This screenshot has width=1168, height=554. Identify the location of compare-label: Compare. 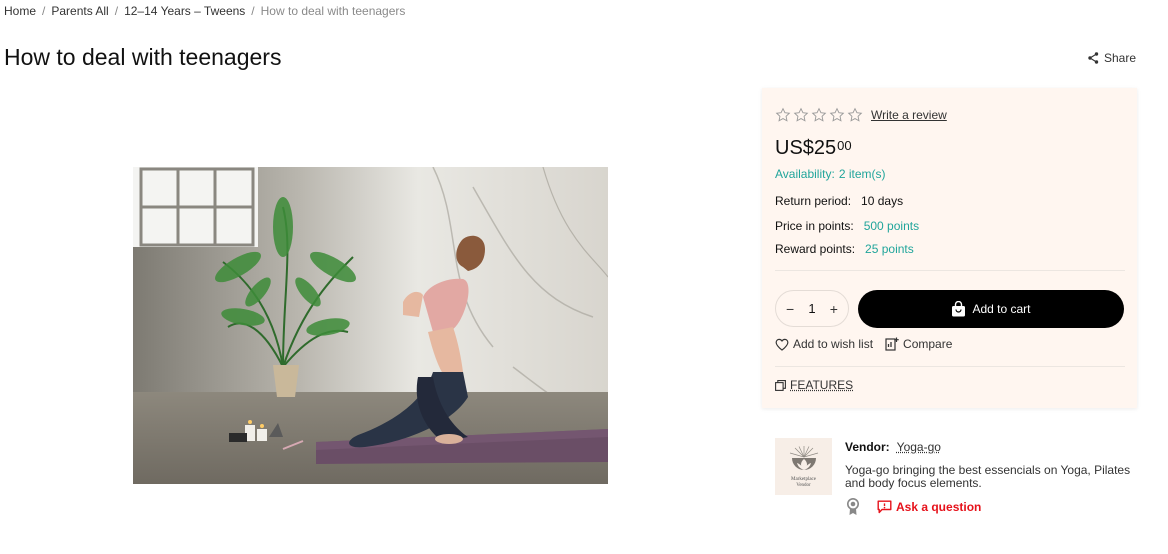
(928, 344).